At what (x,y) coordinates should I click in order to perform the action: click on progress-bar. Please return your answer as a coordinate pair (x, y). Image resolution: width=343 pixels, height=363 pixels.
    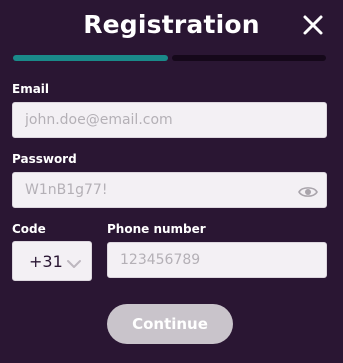
    Looking at the image, I should click on (169, 58).